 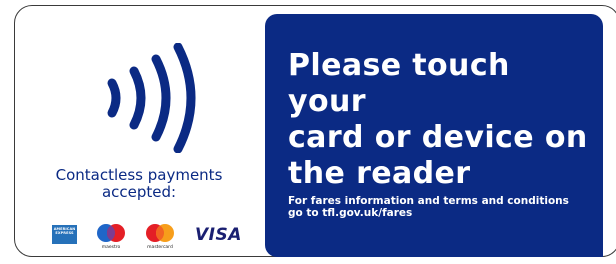 What do you see at coordinates (111, 233) in the screenshot?
I see `maestro-logo` at bounding box center [111, 233].